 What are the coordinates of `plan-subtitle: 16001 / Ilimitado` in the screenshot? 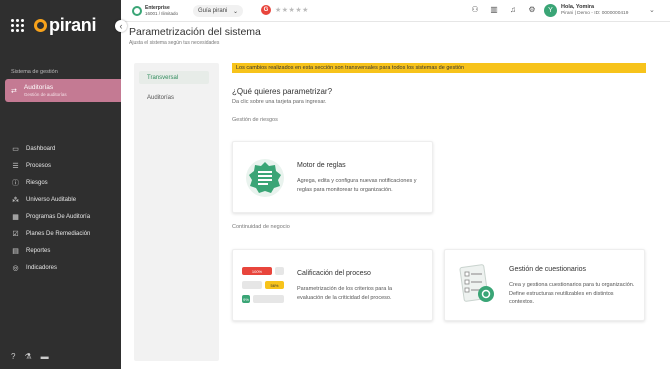 It's located at (162, 13).